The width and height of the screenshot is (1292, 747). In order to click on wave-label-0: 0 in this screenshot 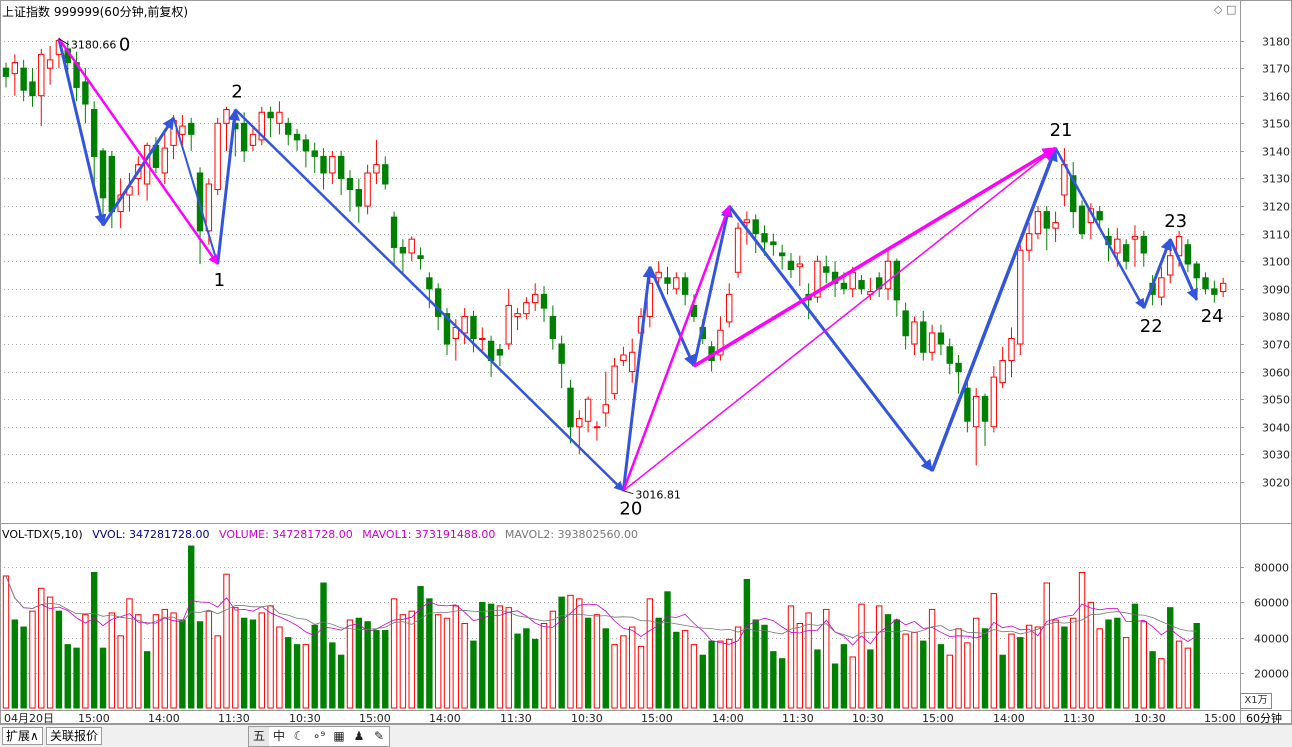, I will do `click(124, 45)`.